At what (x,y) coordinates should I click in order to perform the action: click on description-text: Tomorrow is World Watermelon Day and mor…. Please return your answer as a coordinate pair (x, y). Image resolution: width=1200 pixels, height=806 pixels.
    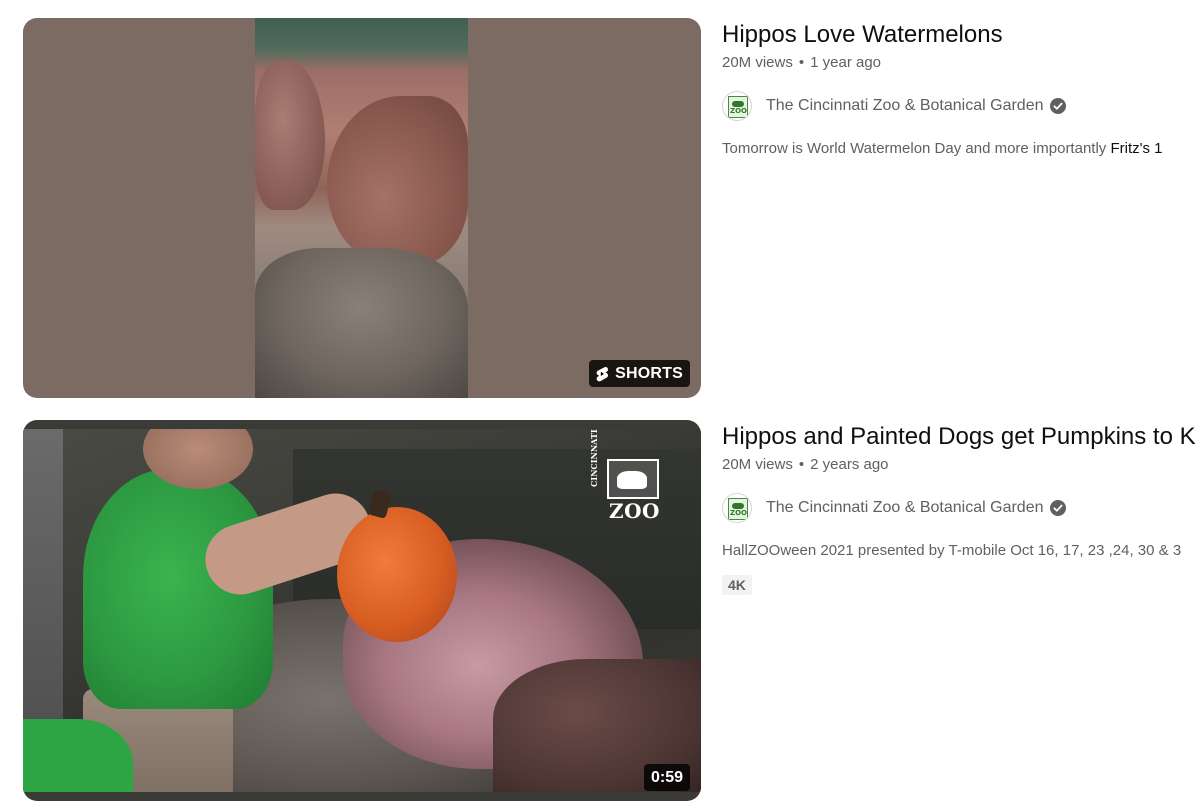
    Looking at the image, I should click on (916, 148).